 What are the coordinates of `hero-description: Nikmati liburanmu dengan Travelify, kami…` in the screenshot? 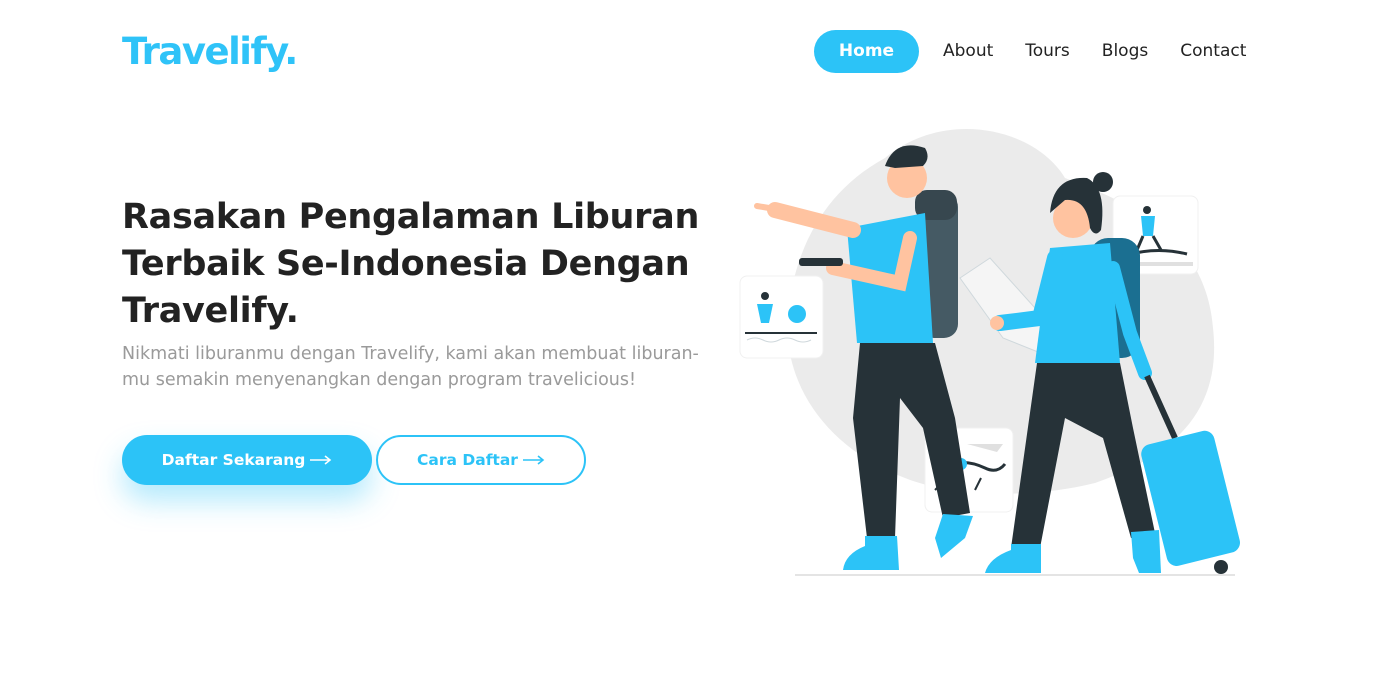 It's located at (410, 367).